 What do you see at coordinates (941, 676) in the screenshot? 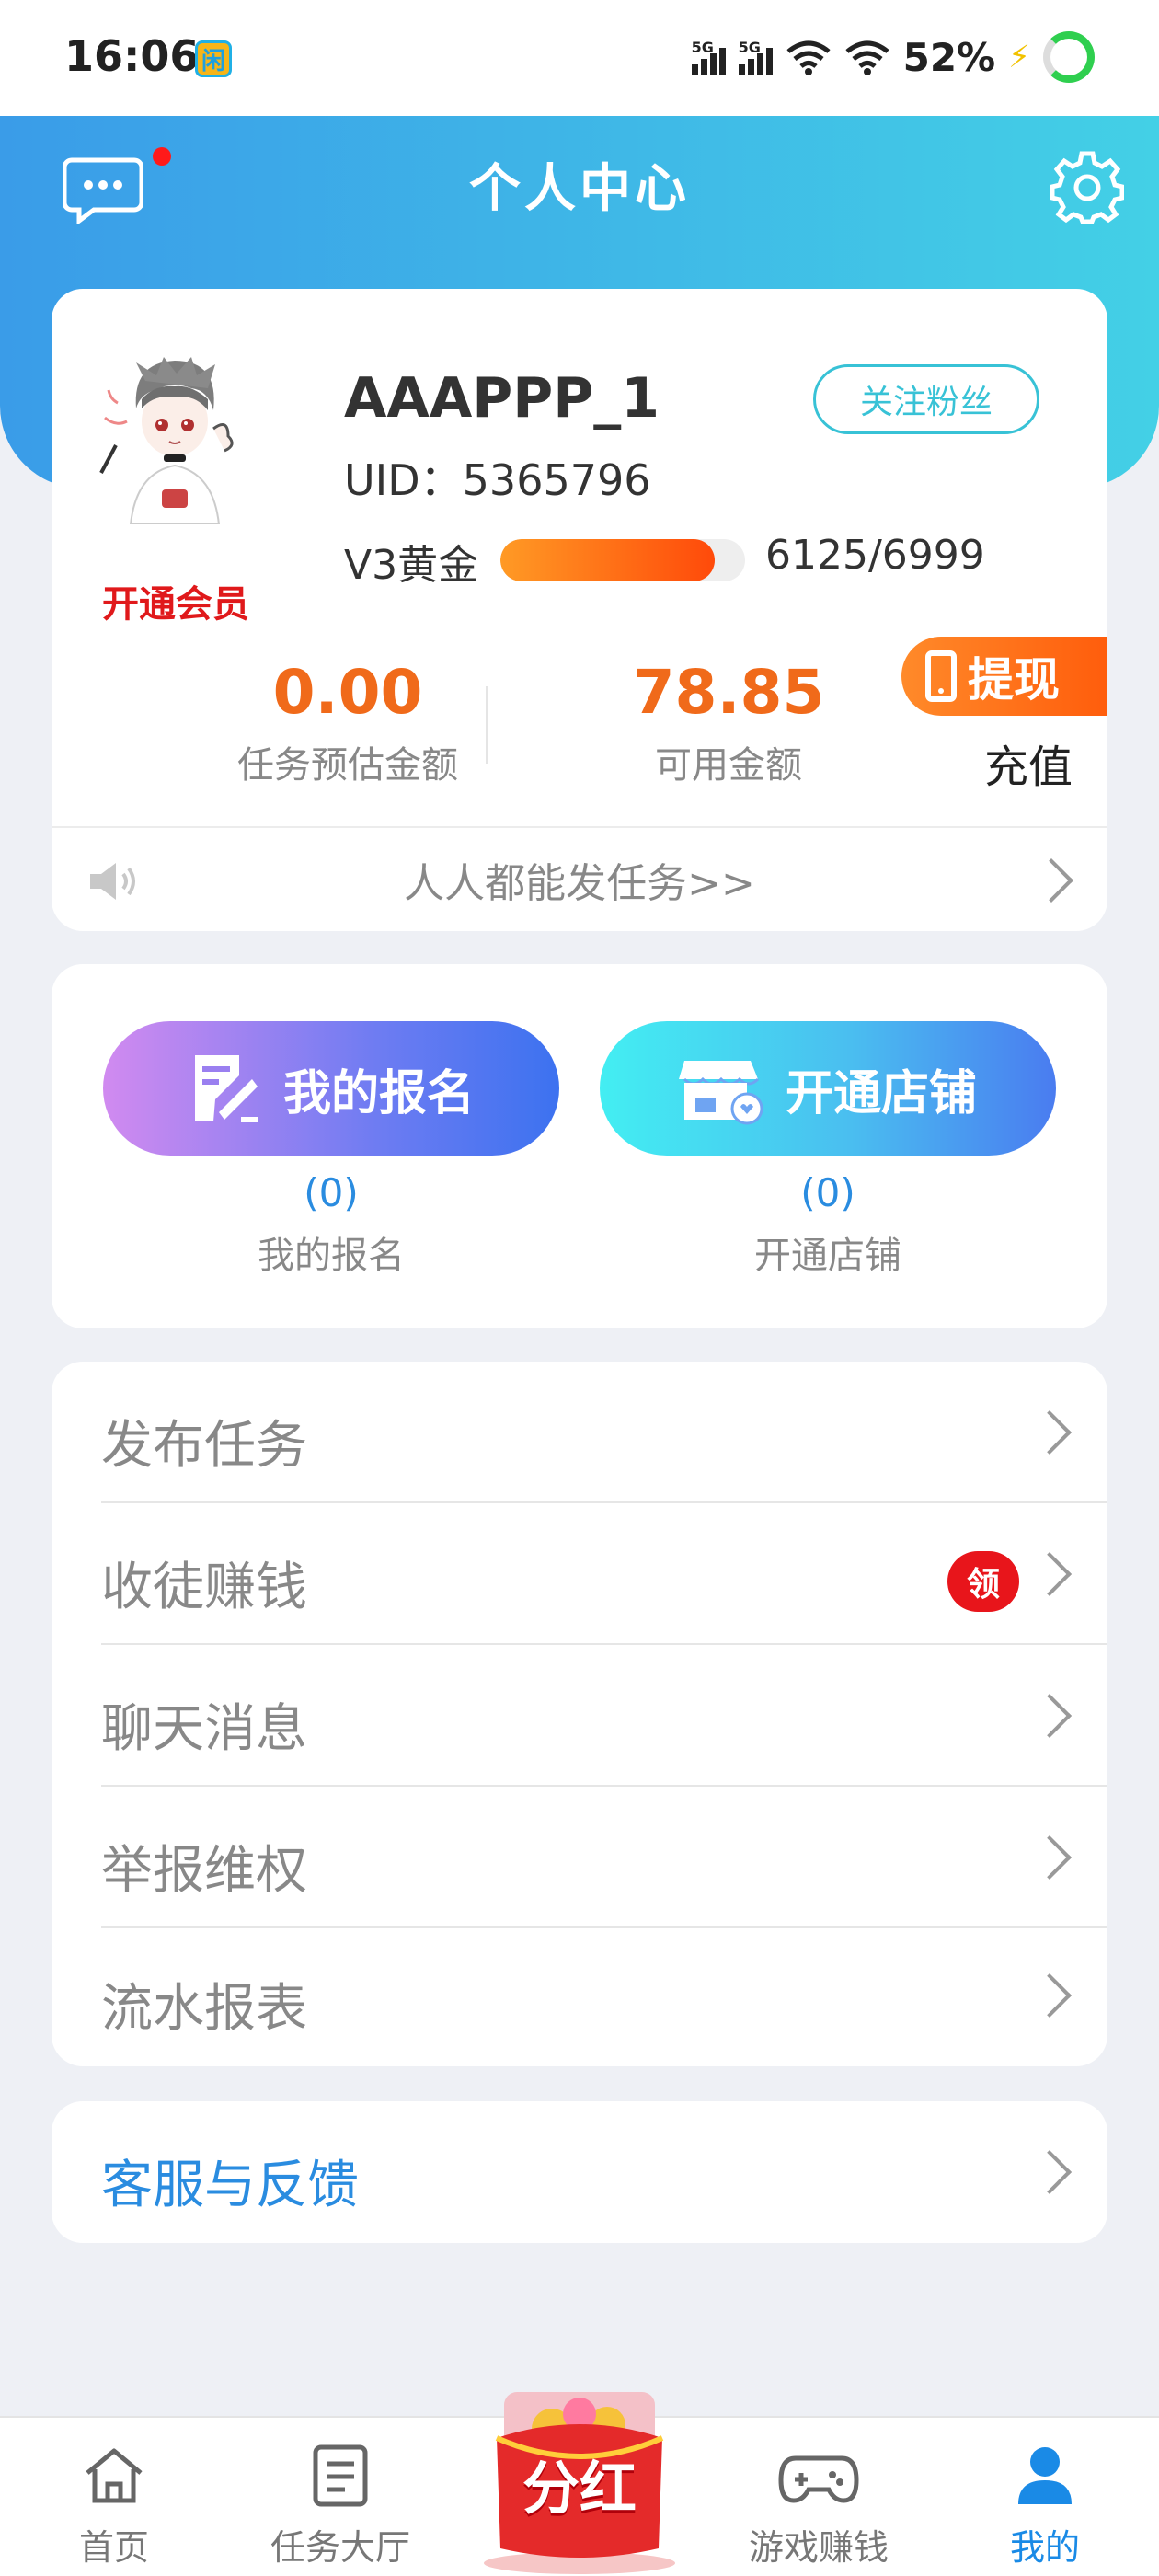
I see `phone-icon` at bounding box center [941, 676].